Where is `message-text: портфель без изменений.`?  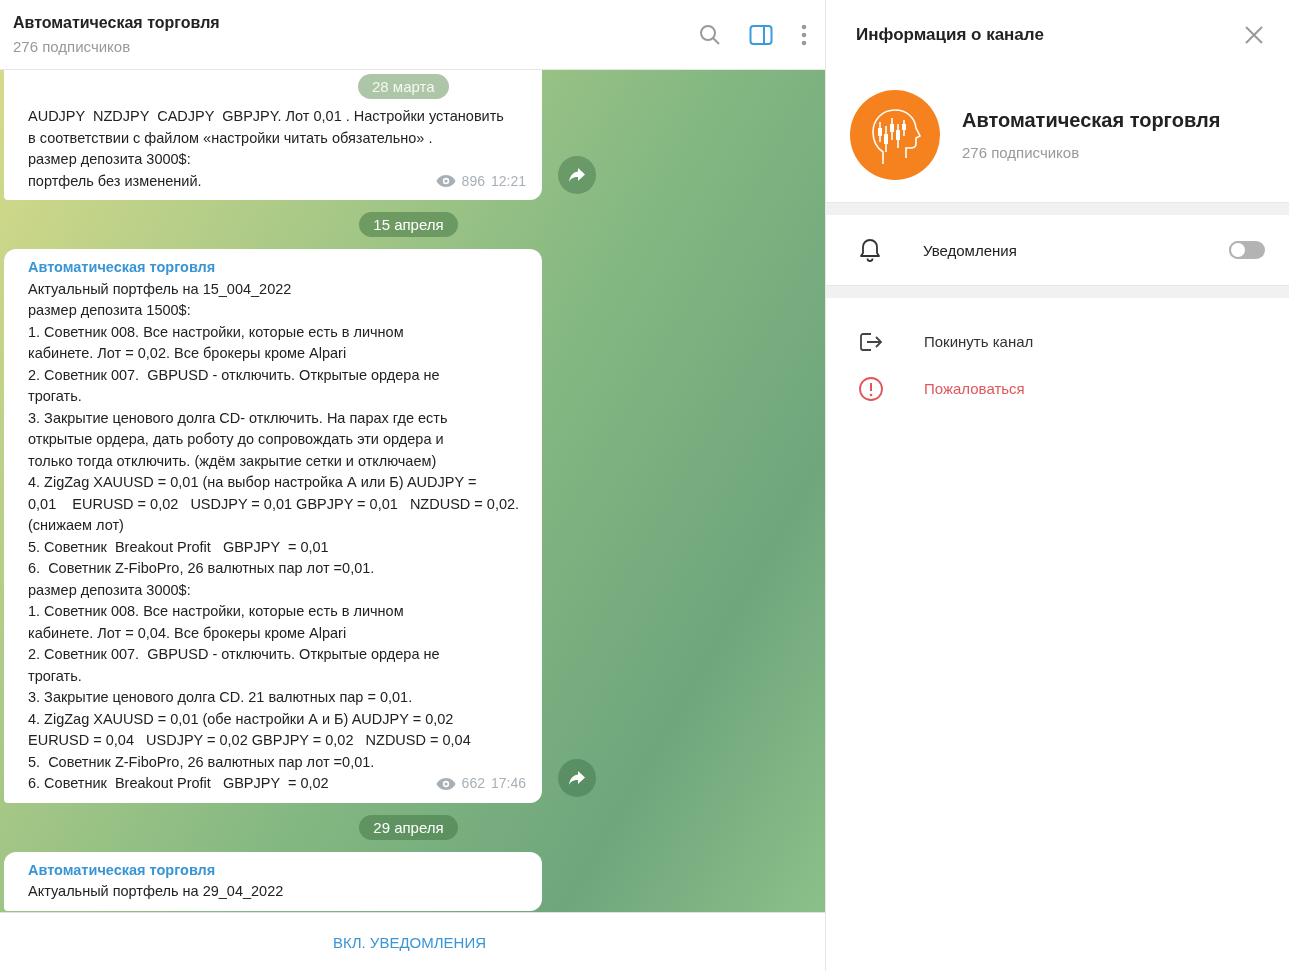 message-text: портфель без изменений. is located at coordinates (115, 181).